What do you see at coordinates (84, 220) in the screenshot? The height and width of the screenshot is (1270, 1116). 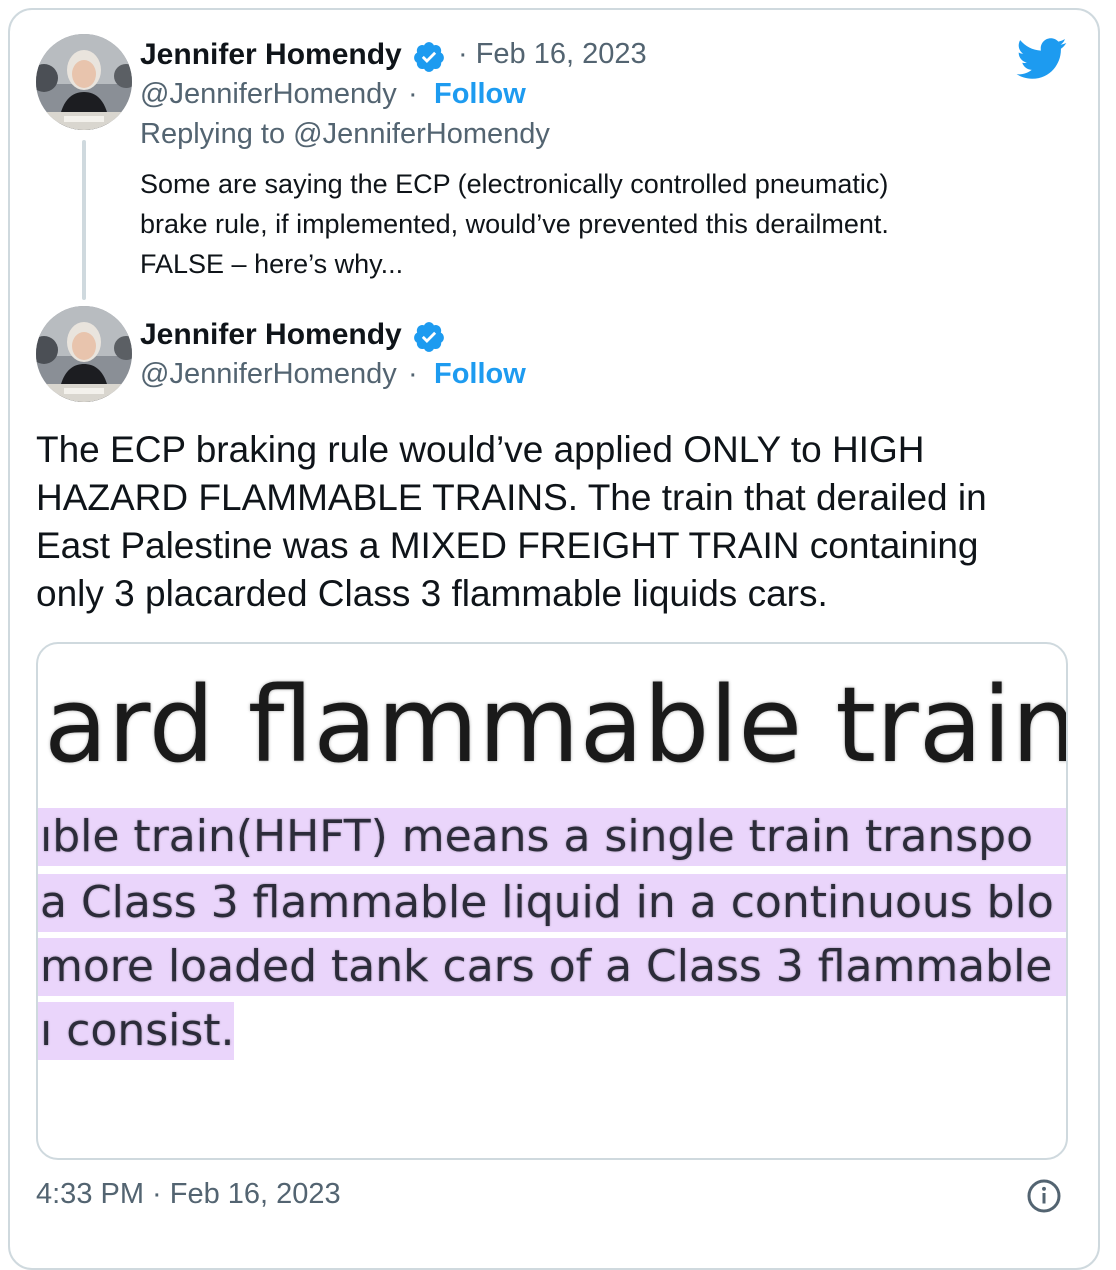 I see `thread-connector` at bounding box center [84, 220].